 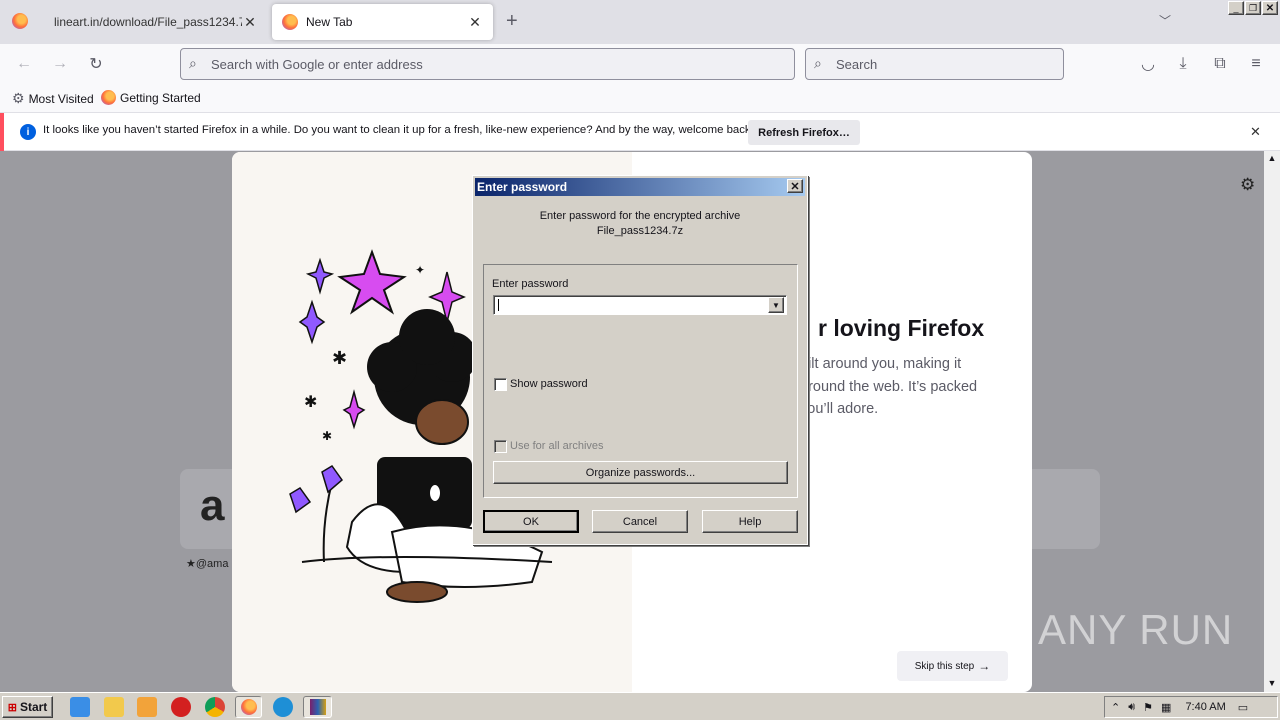 I want to click on anyrun-watermark: ANY RUN, so click(x=1136, y=629).